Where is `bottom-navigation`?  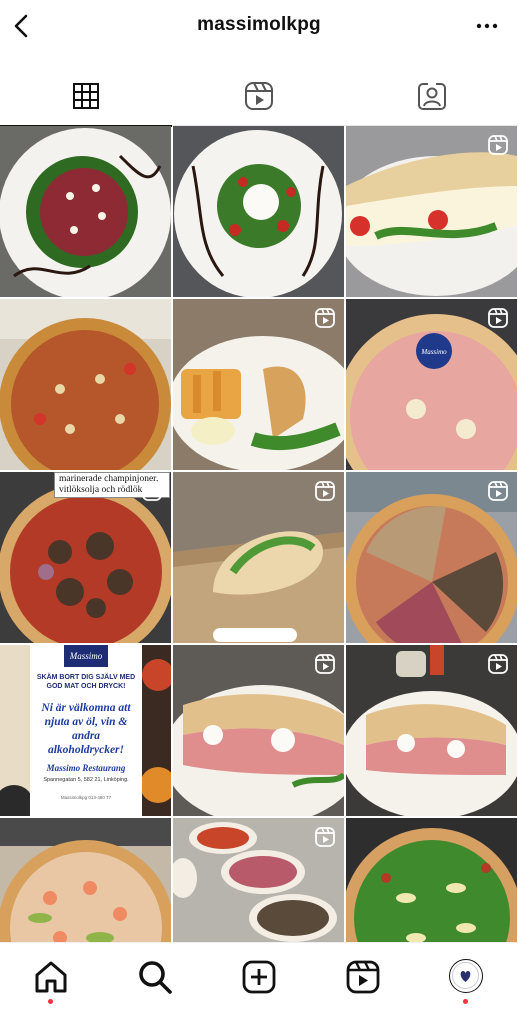
bottom-navigation is located at coordinates (259, 983).